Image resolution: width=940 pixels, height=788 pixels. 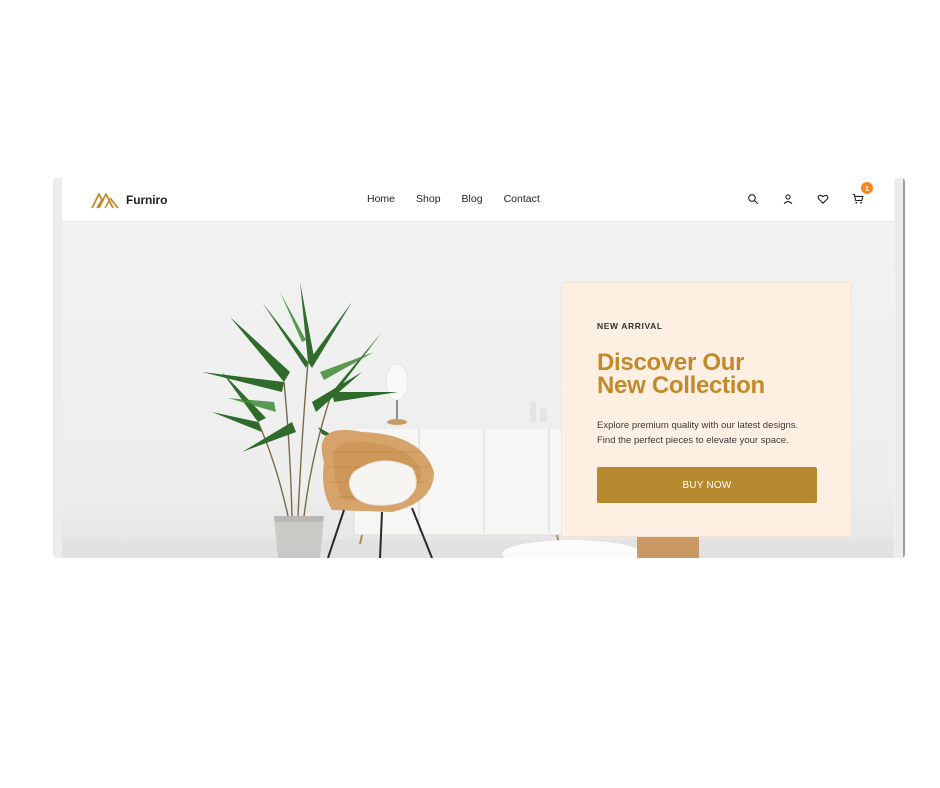 I want to click on viewport-left-margin, so click(x=57, y=368).